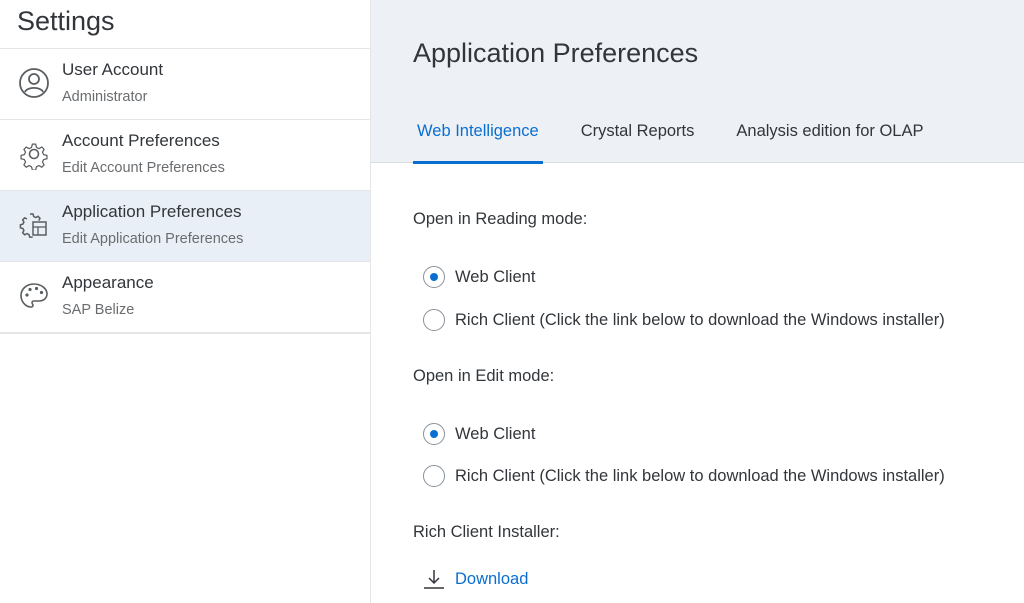  What do you see at coordinates (34, 83) in the screenshot?
I see `user-account-icon` at bounding box center [34, 83].